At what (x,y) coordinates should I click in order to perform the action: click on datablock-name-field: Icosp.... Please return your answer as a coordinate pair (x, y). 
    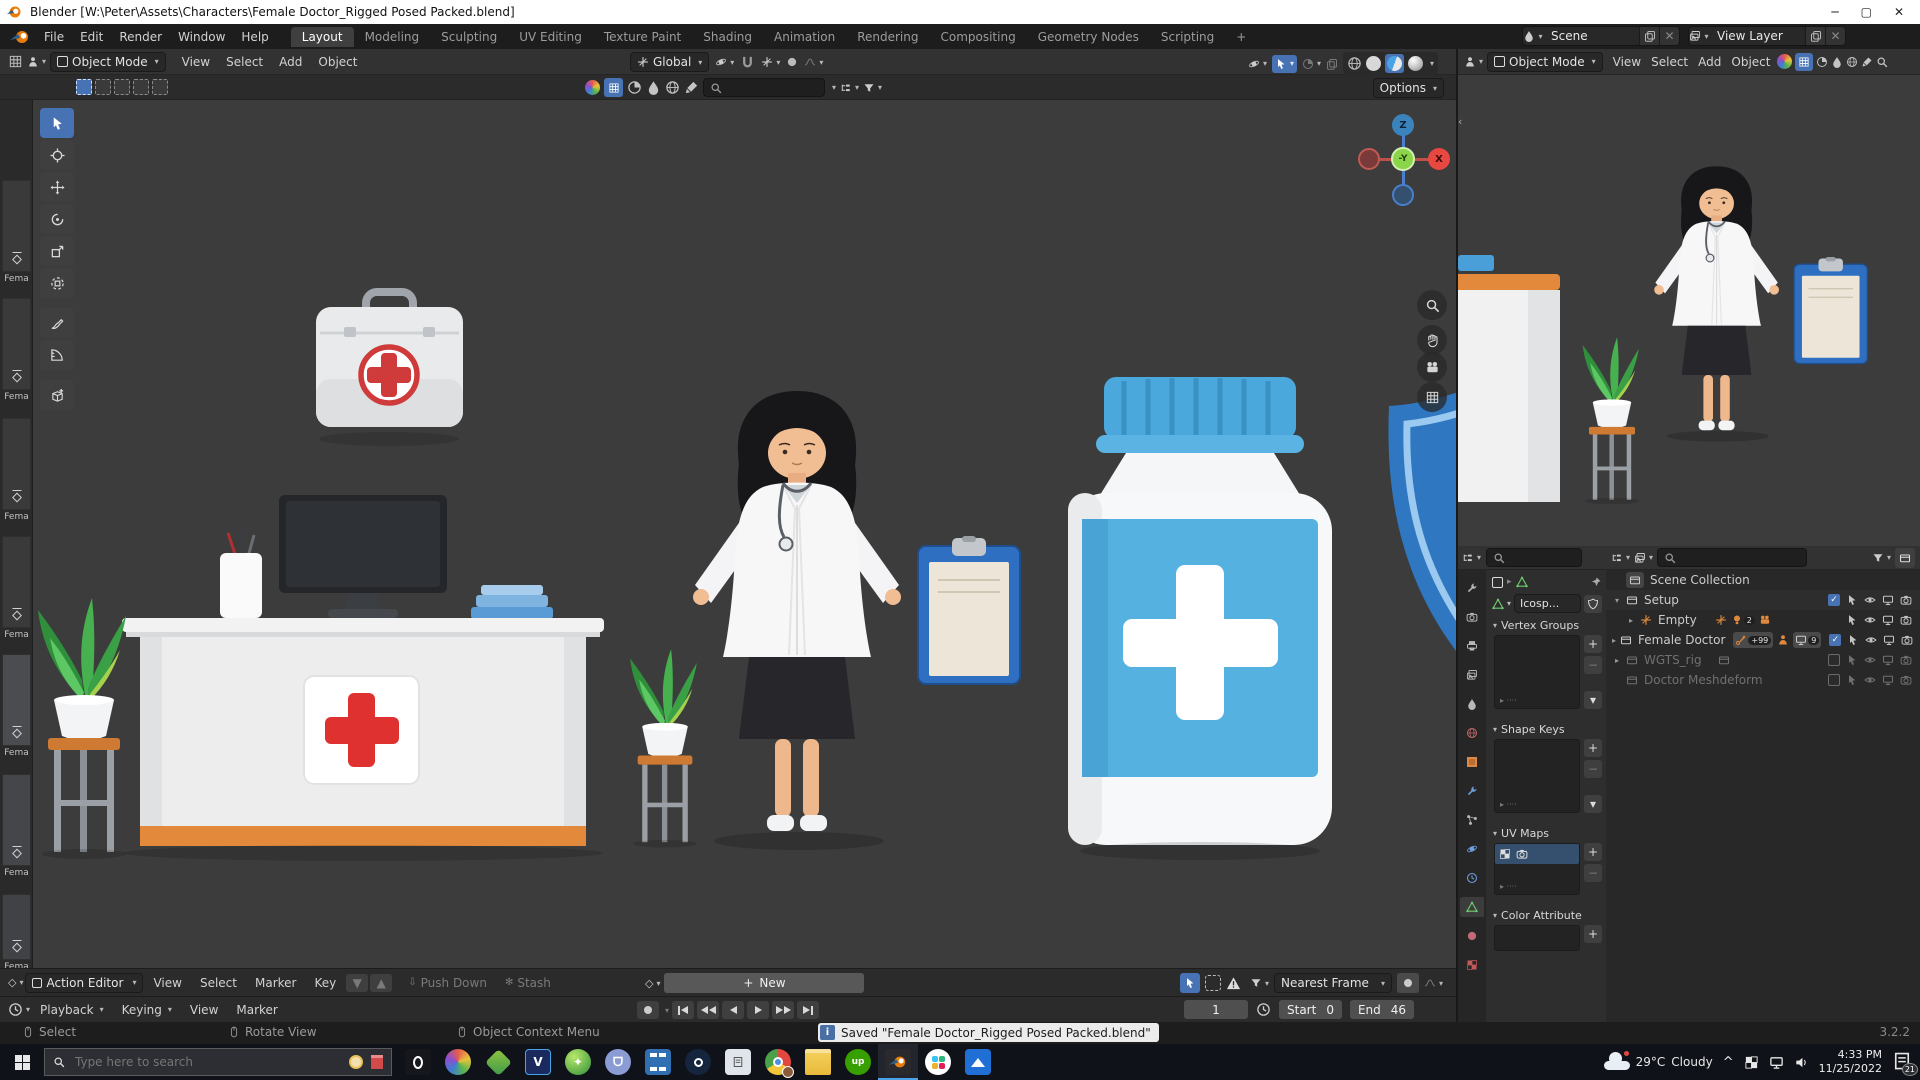
    Looking at the image, I should click on (1547, 603).